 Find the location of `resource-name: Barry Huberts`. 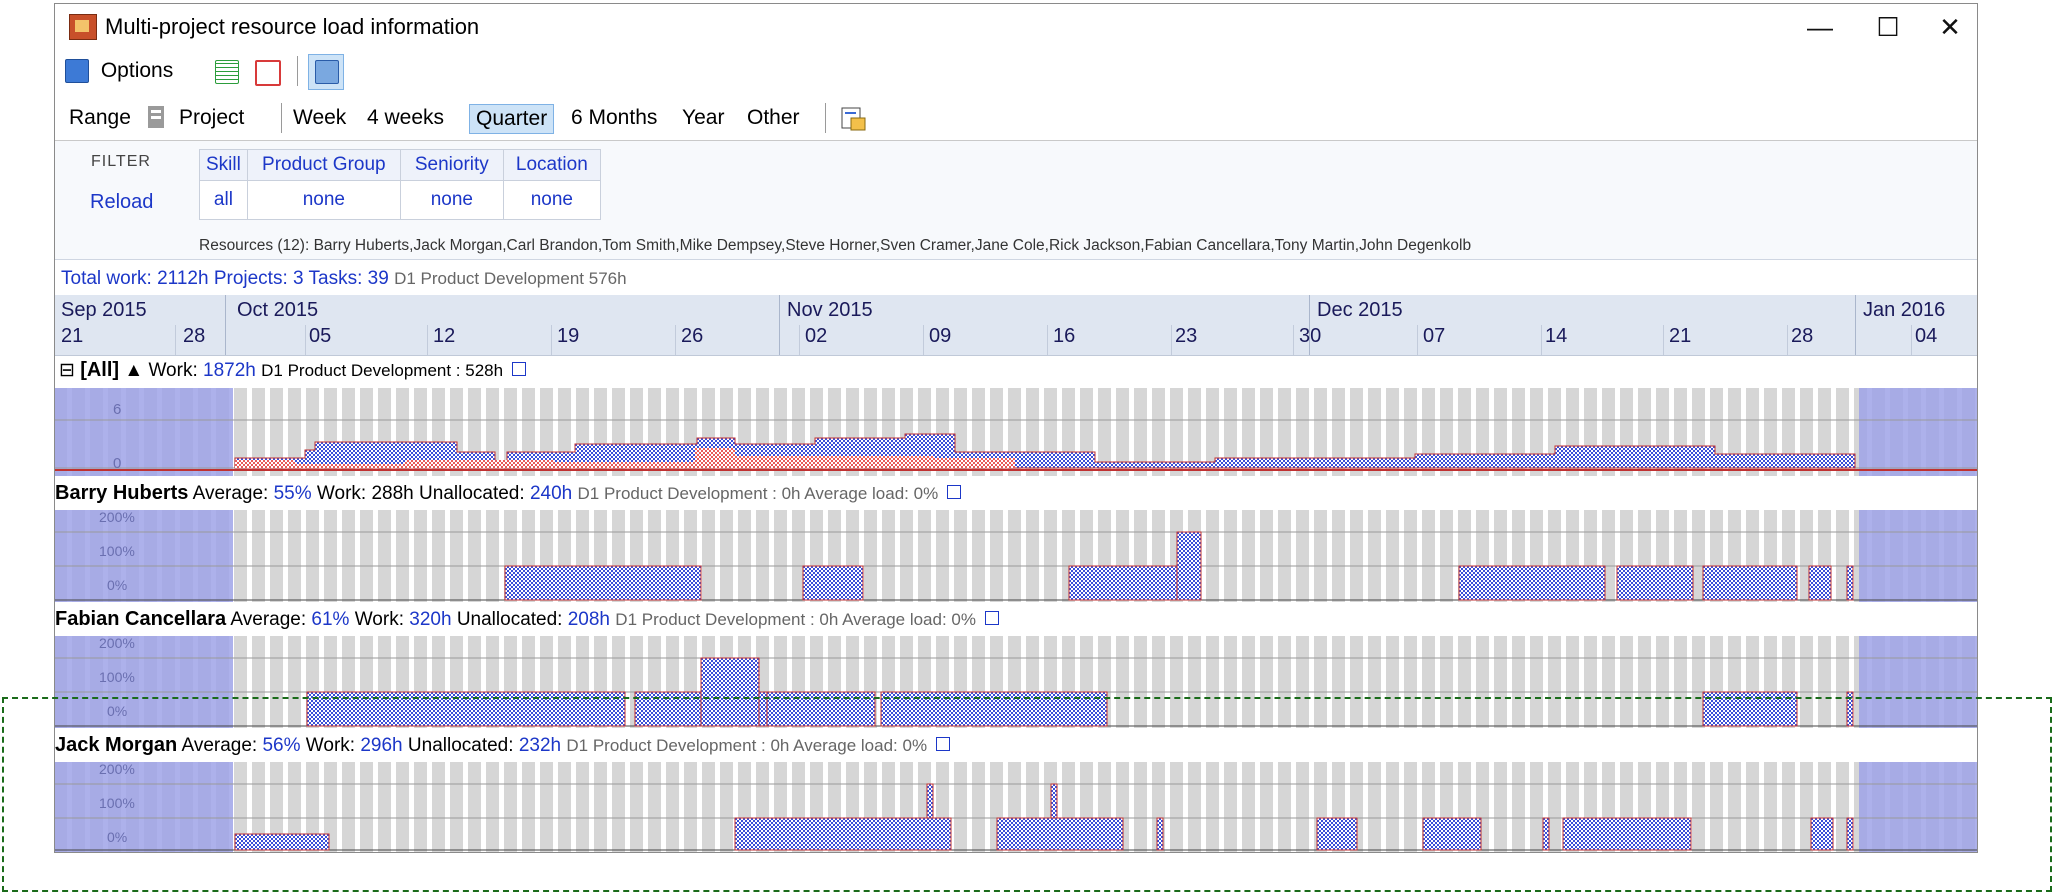

resource-name: Barry Huberts is located at coordinates (121, 493).